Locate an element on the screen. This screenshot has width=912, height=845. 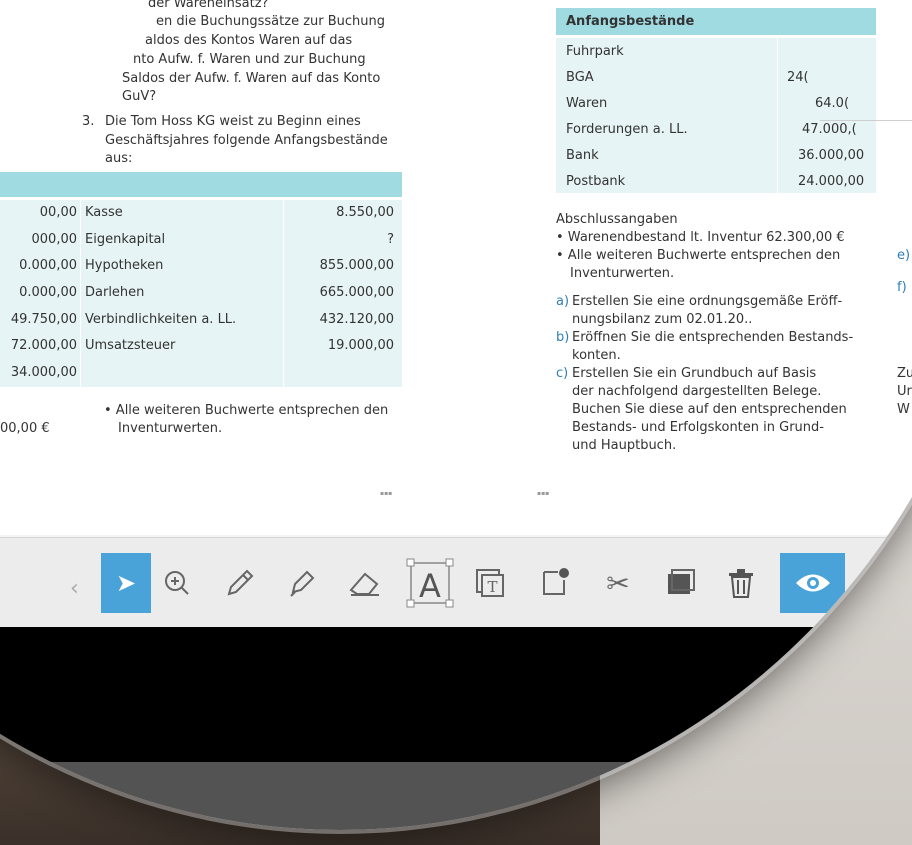
text-box-tool-button: A is located at coordinates (430, 583).